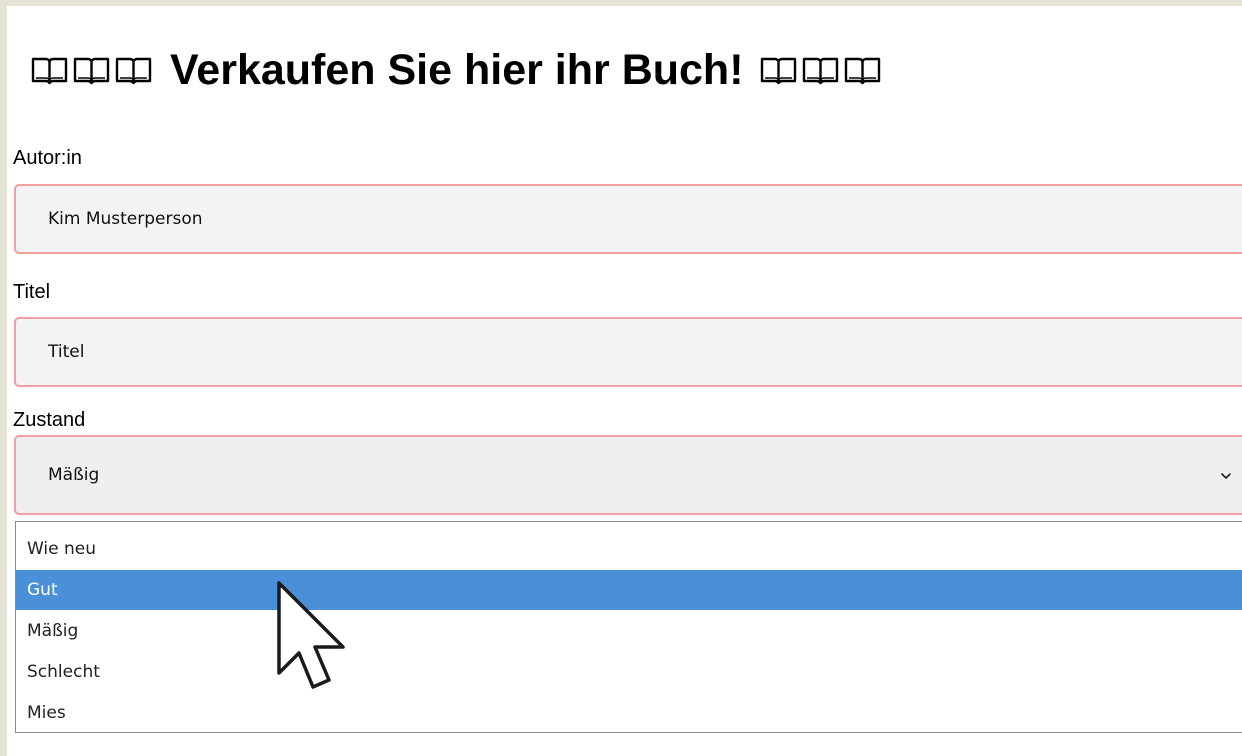  I want to click on title-label: Titel, so click(32, 292).